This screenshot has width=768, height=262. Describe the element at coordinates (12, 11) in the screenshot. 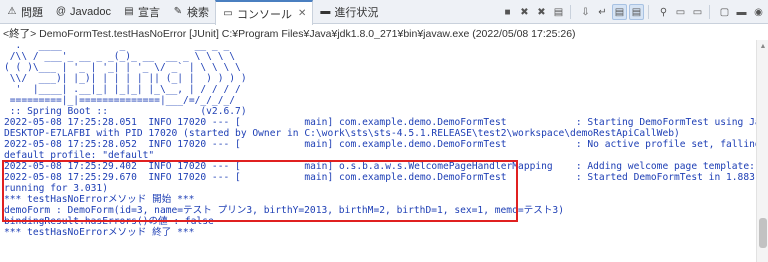

I see `problems-icon: ⚠` at that location.